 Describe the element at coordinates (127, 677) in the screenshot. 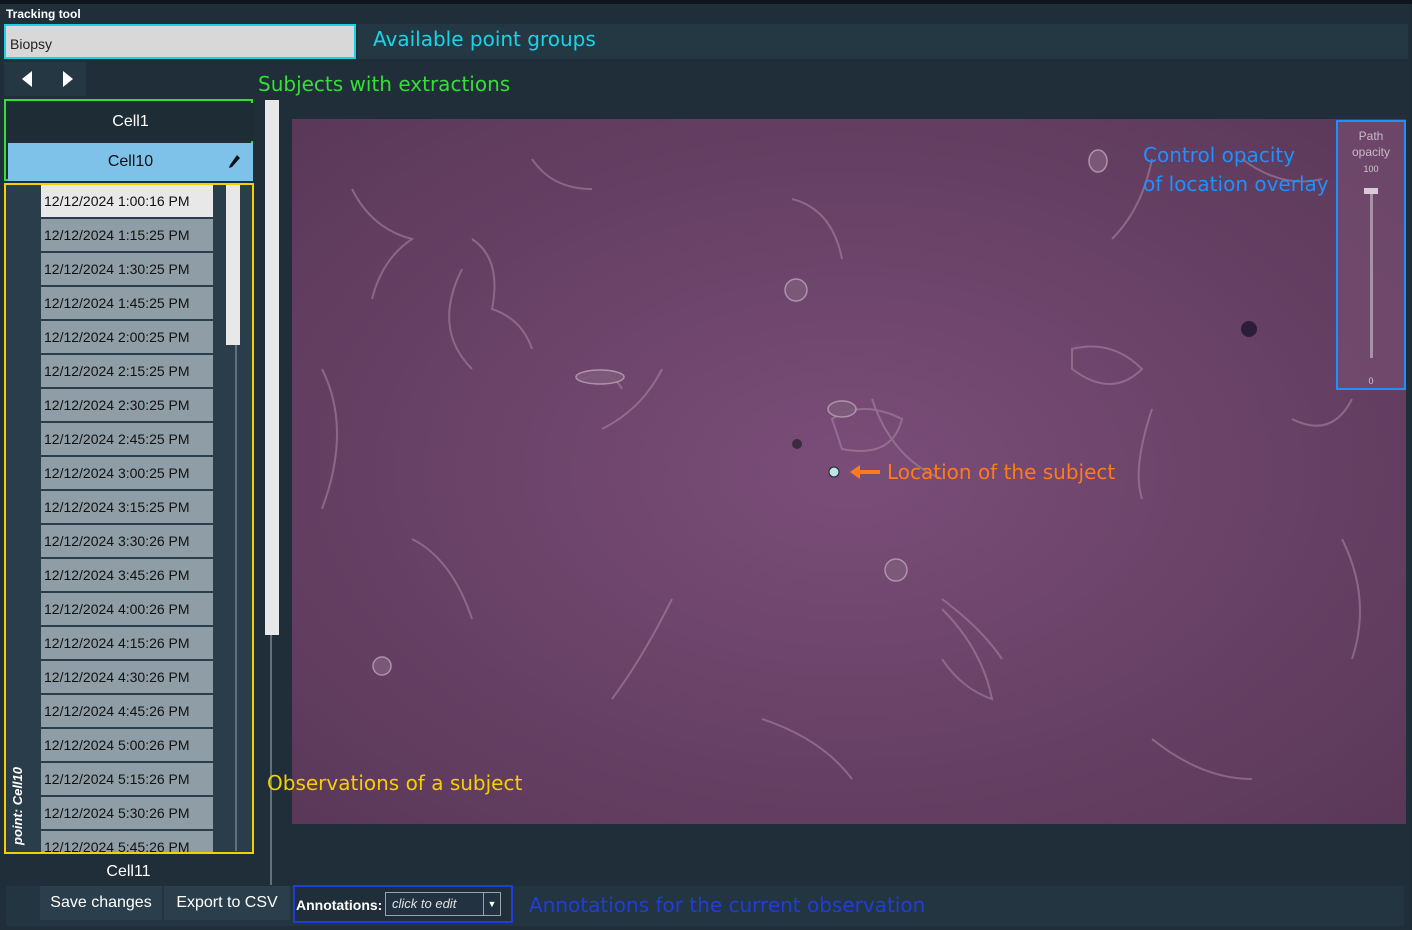

I see `observation-item: 12/12/2024 4:30:26 PM` at that location.